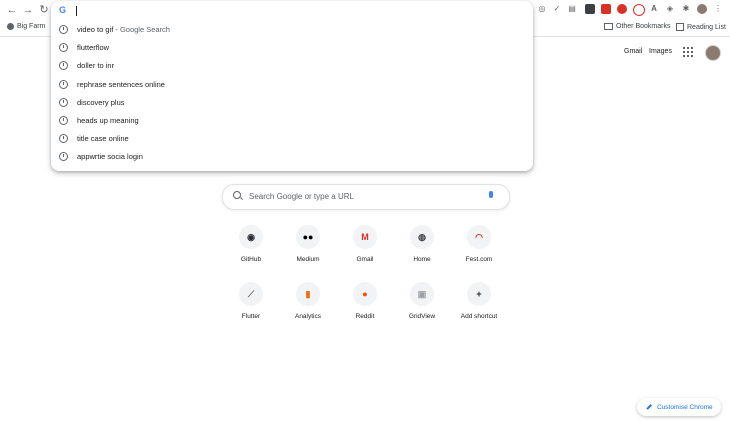 The width and height of the screenshot is (730, 423). Describe the element at coordinates (292, 157) in the screenshot. I see `suggestion-item: appwrtie socia login` at that location.